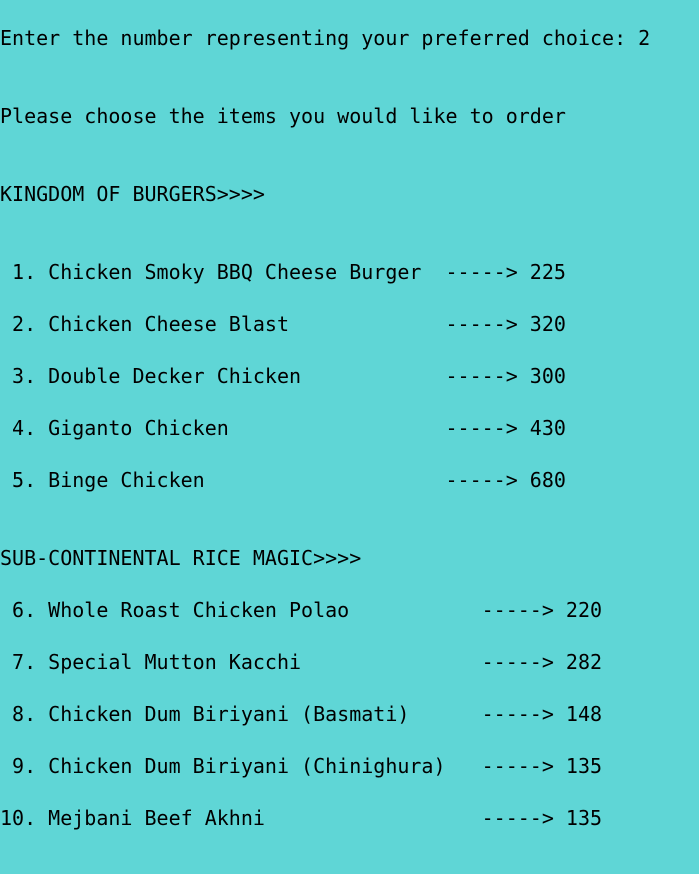 This screenshot has width=699, height=874. What do you see at coordinates (283, 428) in the screenshot?
I see `menu-item-burger: 4. Giganto Chicken -----> 430` at bounding box center [283, 428].